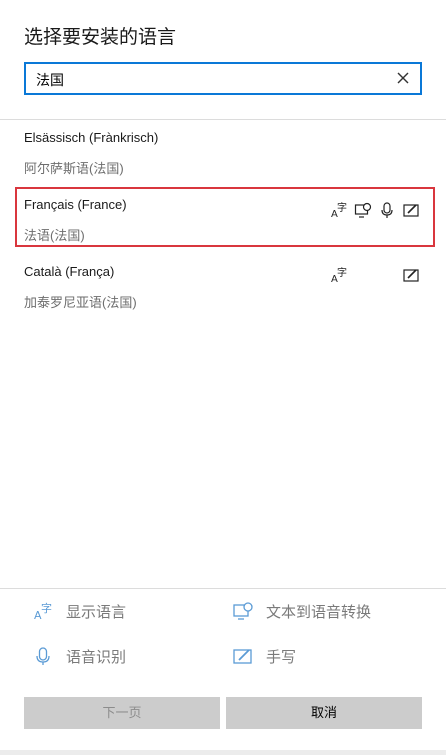  I want to click on language-item-catalan: Català (França) 加泰罗尼亚语(法国) A字, so click(225, 284).